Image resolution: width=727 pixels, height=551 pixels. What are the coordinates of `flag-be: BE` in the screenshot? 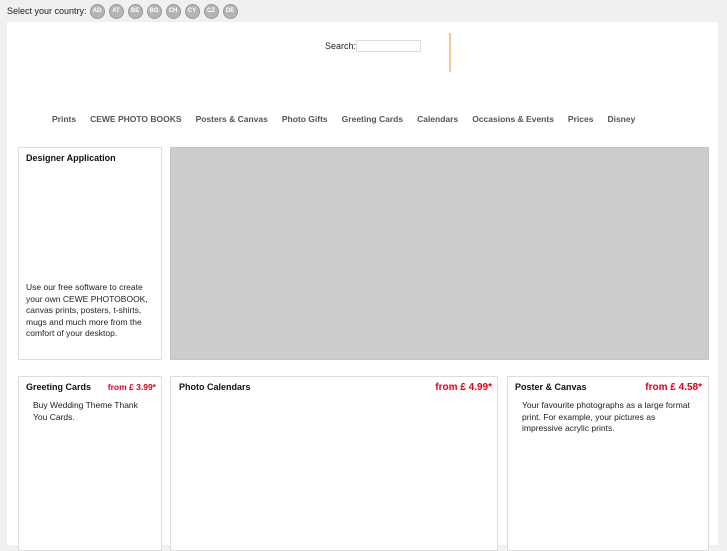 It's located at (135, 11).